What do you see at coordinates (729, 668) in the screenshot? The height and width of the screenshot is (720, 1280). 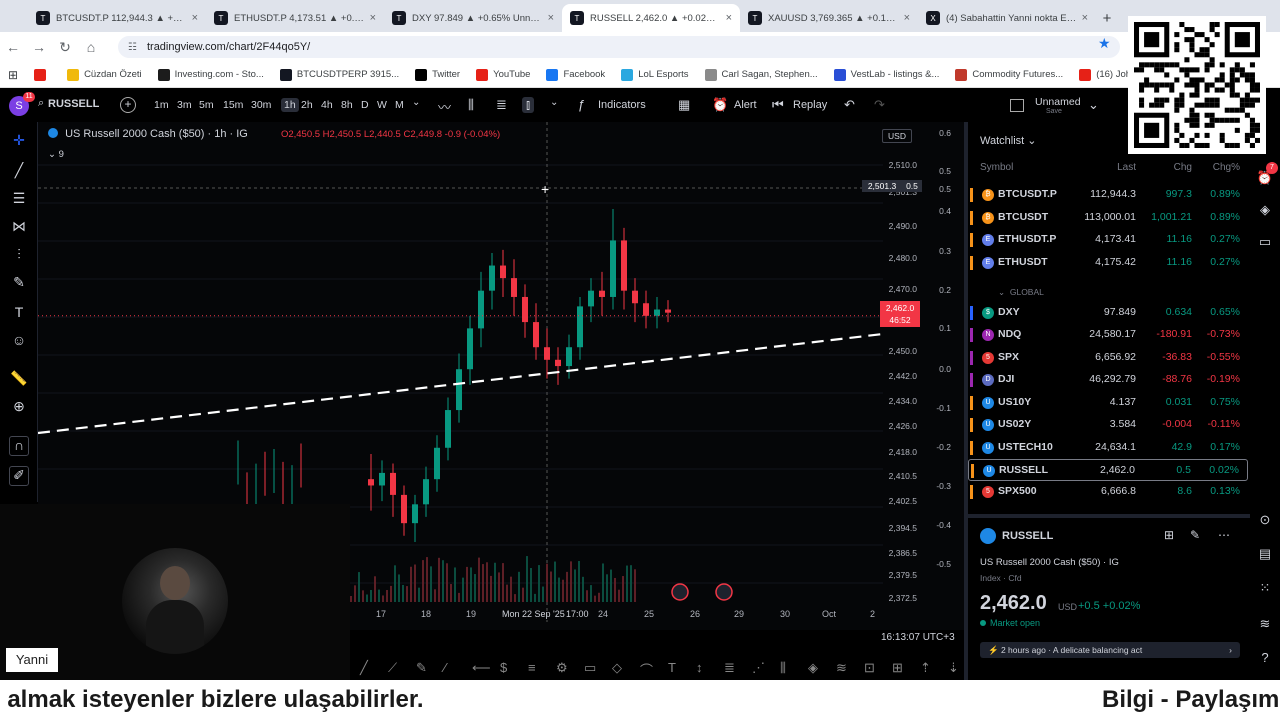 I see `drawing-tool-icon: ≣` at bounding box center [729, 668].